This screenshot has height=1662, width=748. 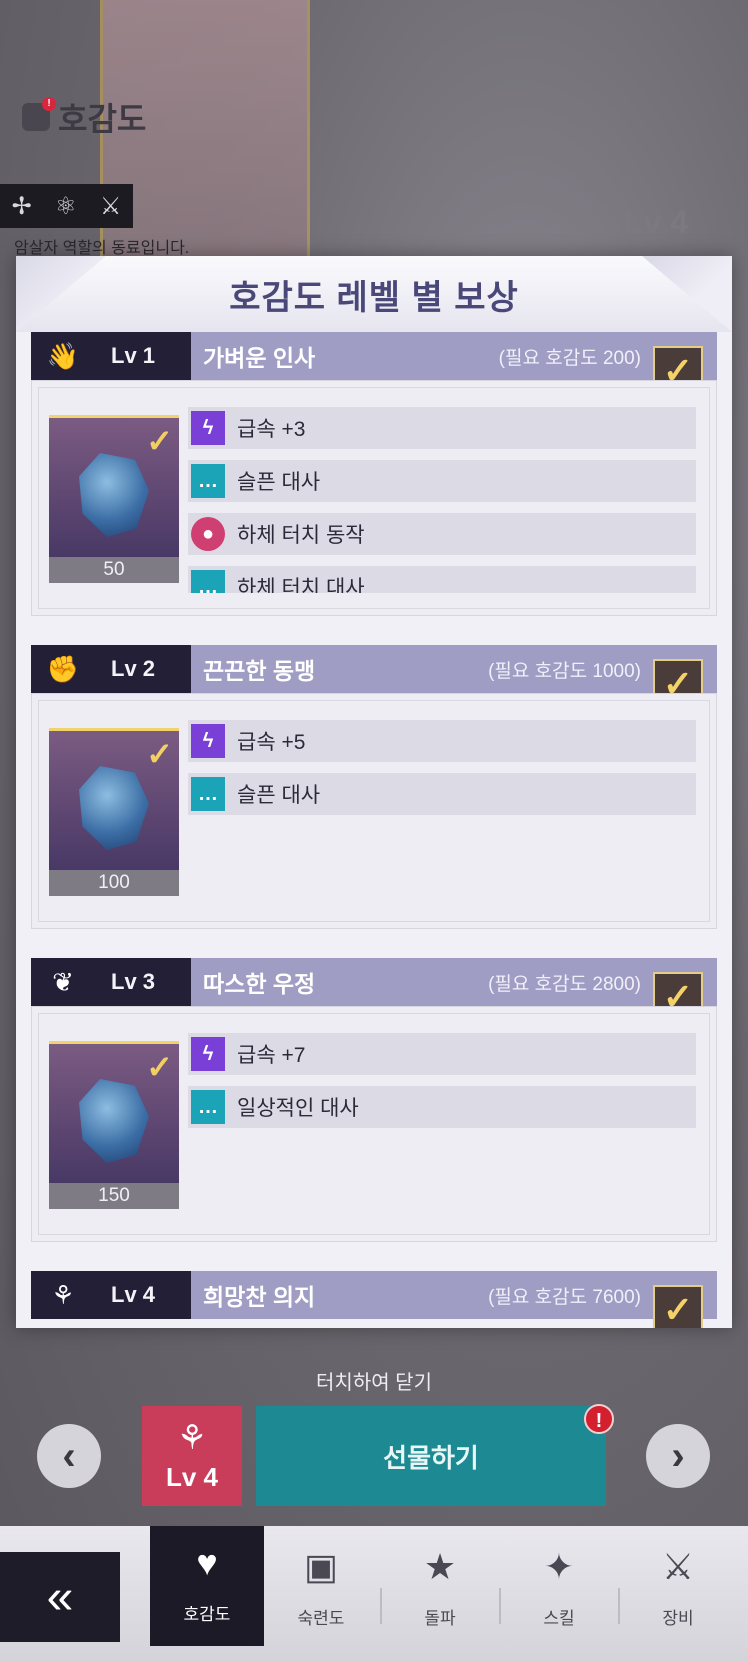 I want to click on reward-list: ϟ 급속 +3 … 슬픈 대사 ● 하체 터치 동작 … 하체 터치 대사, so click(x=442, y=500).